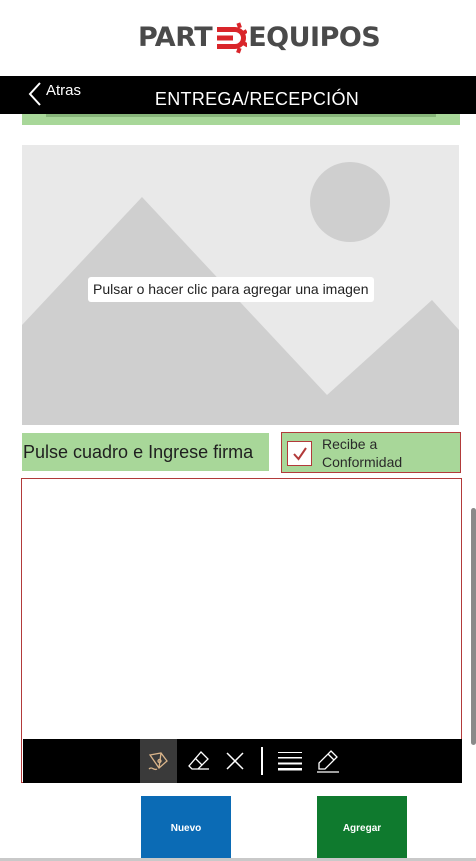 This screenshot has width=476, height=861. I want to click on previous-field-strip, so click(241, 119).